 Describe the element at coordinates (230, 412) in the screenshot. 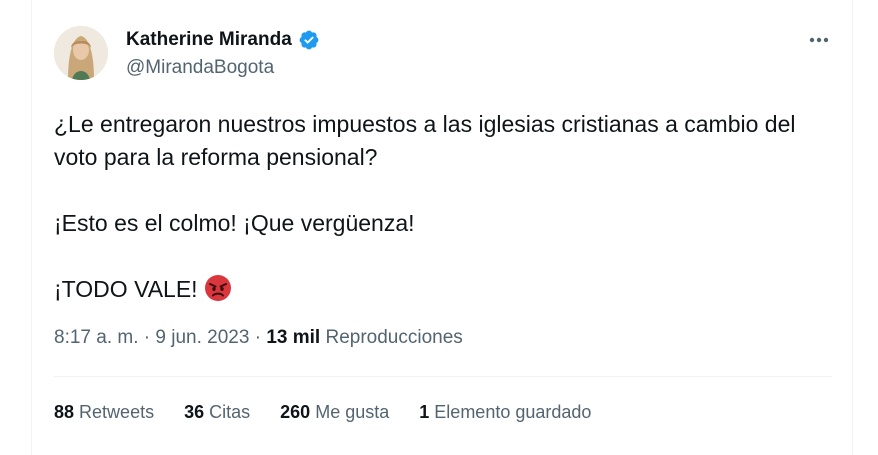

I see `quotes-label: Citas` at that location.